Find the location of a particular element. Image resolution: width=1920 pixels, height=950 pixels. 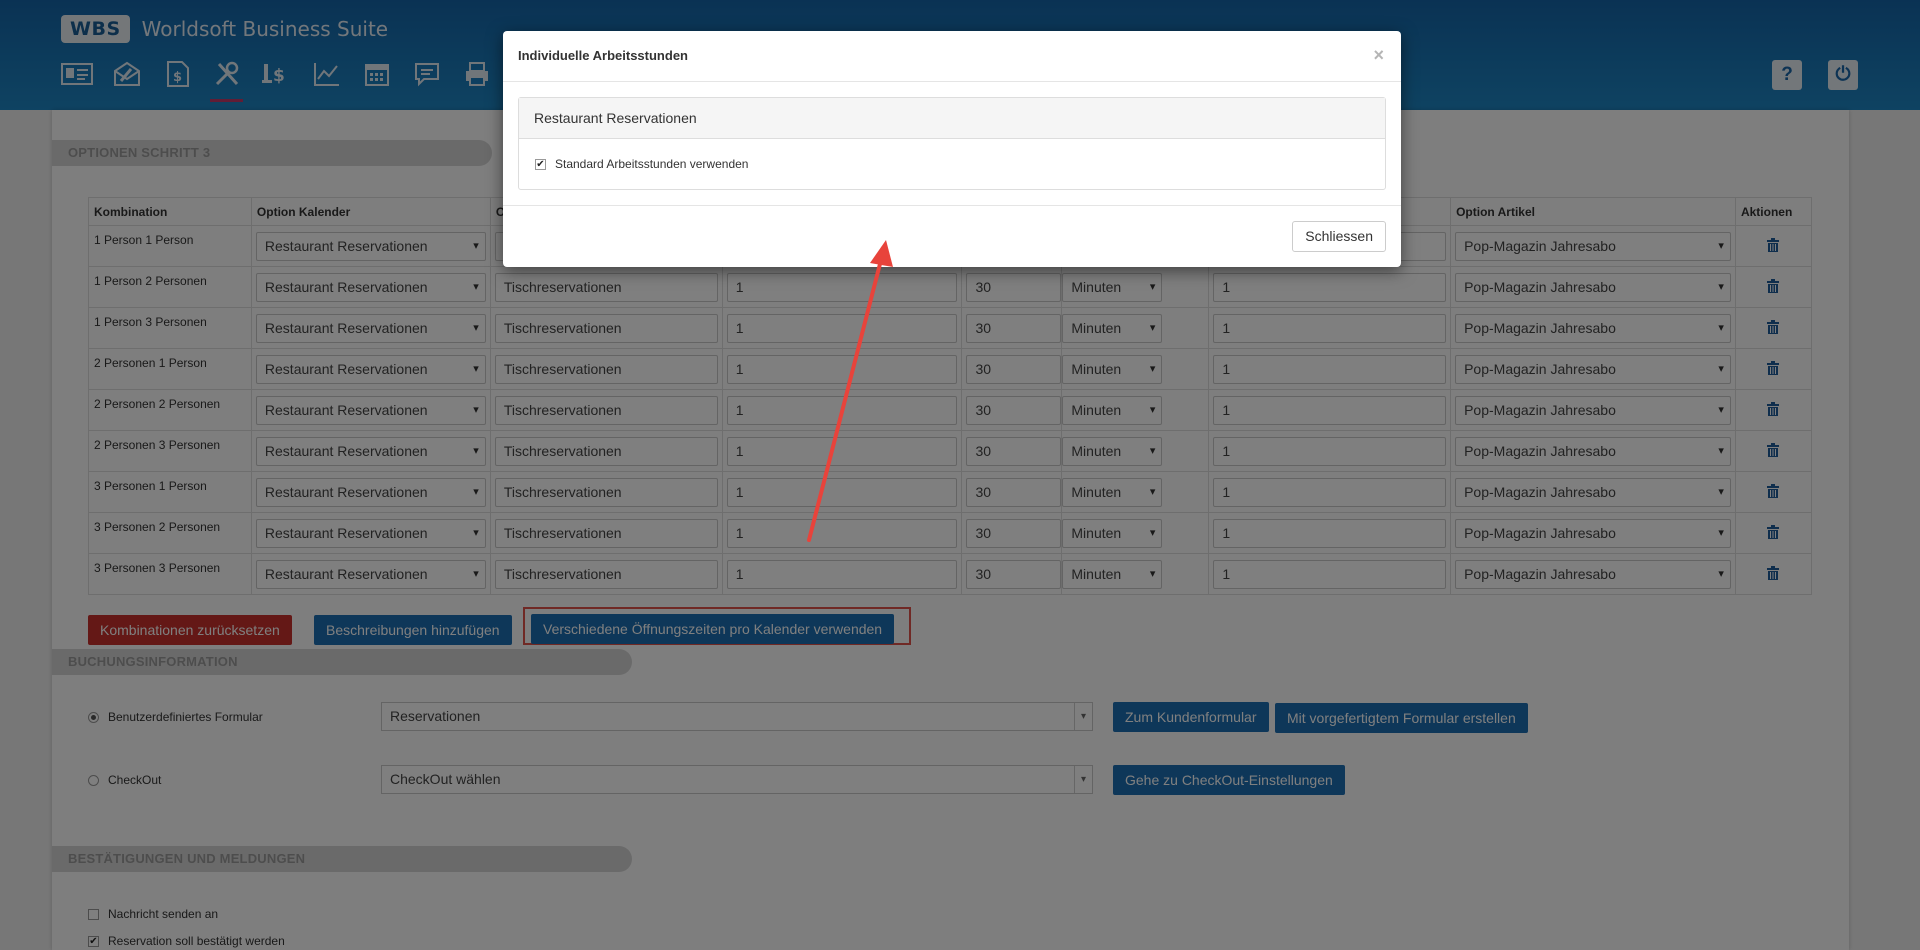

modal-header: Individuelle Arbeitsstunden × is located at coordinates (952, 56).